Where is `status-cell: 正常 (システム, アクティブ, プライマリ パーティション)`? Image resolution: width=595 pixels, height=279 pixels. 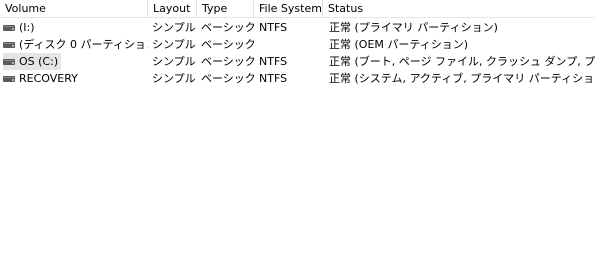 status-cell: 正常 (システム, アクティブ, プライマリ パーティション) is located at coordinates (462, 78).